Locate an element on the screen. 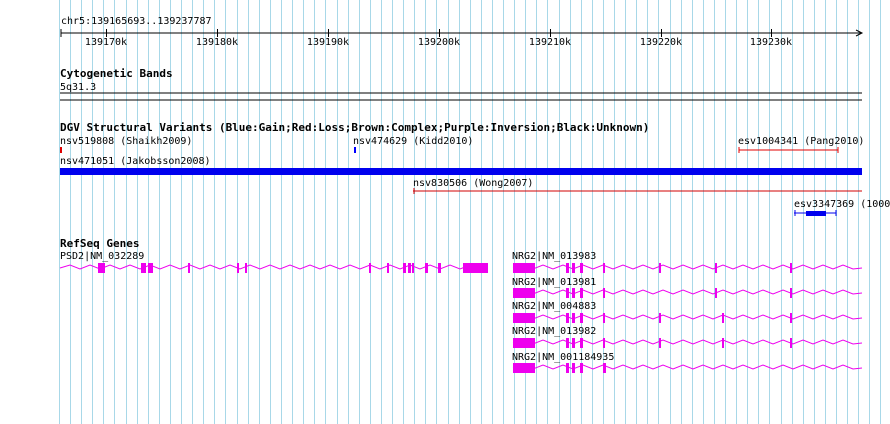 The width and height of the screenshot is (890, 424). refseq-title: RefSeq Genes is located at coordinates (99, 243).